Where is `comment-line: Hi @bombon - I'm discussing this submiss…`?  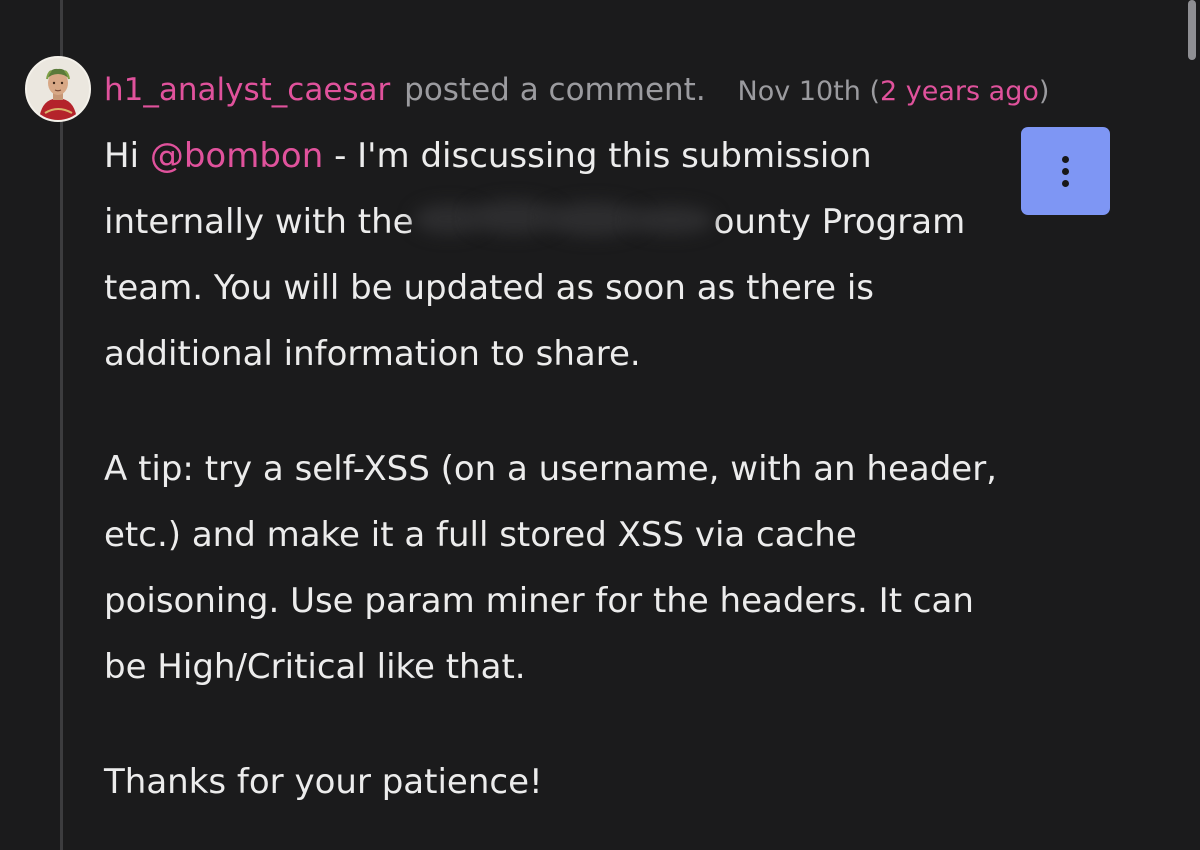 comment-line: Hi @bombon - I'm discussing this submiss… is located at coordinates (599, 156).